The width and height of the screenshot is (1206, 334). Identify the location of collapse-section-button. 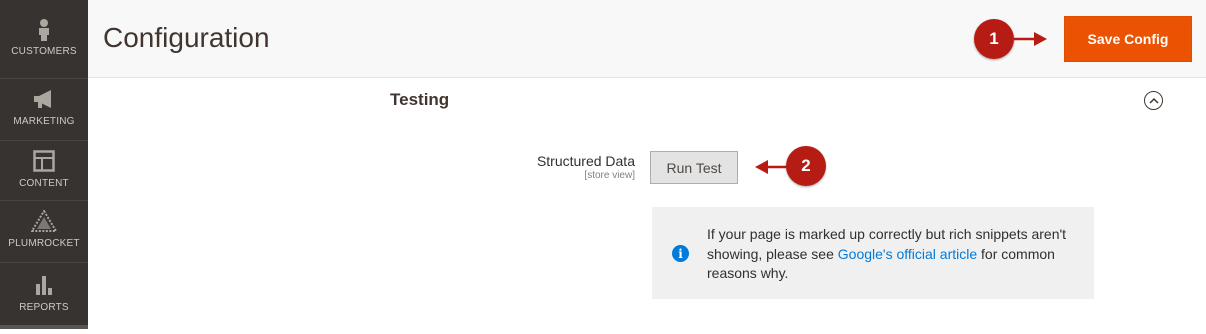
(1153, 100).